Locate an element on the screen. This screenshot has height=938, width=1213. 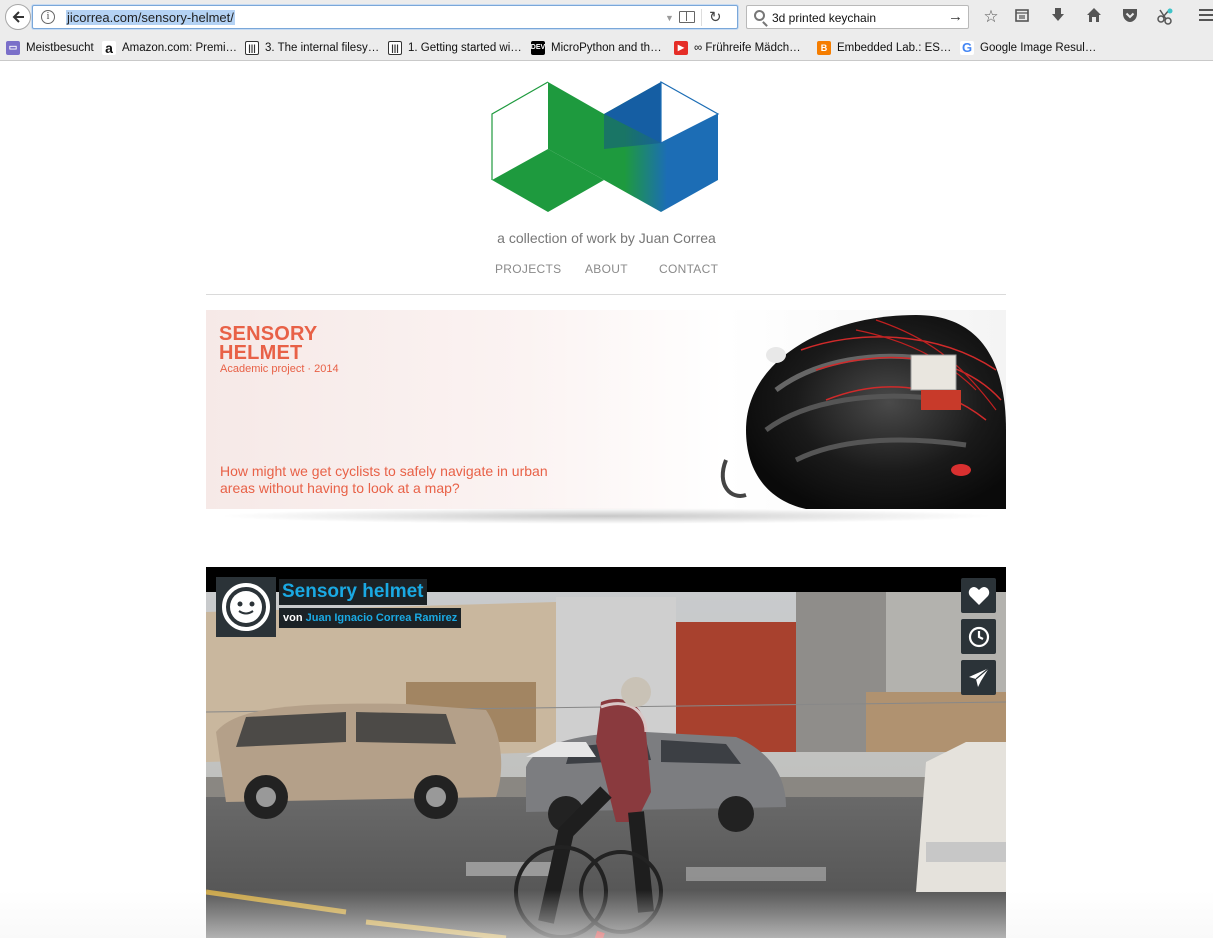
reader-view-icon is located at coordinates (687, 17).